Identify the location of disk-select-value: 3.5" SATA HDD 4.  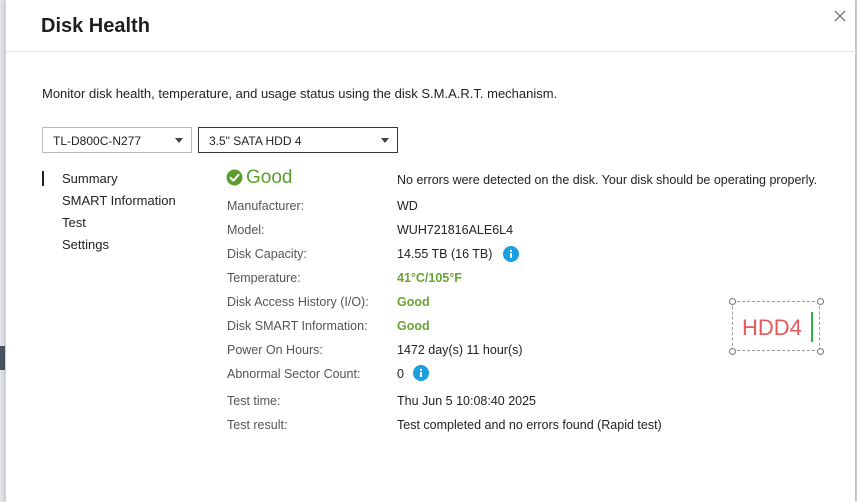
(255, 141).